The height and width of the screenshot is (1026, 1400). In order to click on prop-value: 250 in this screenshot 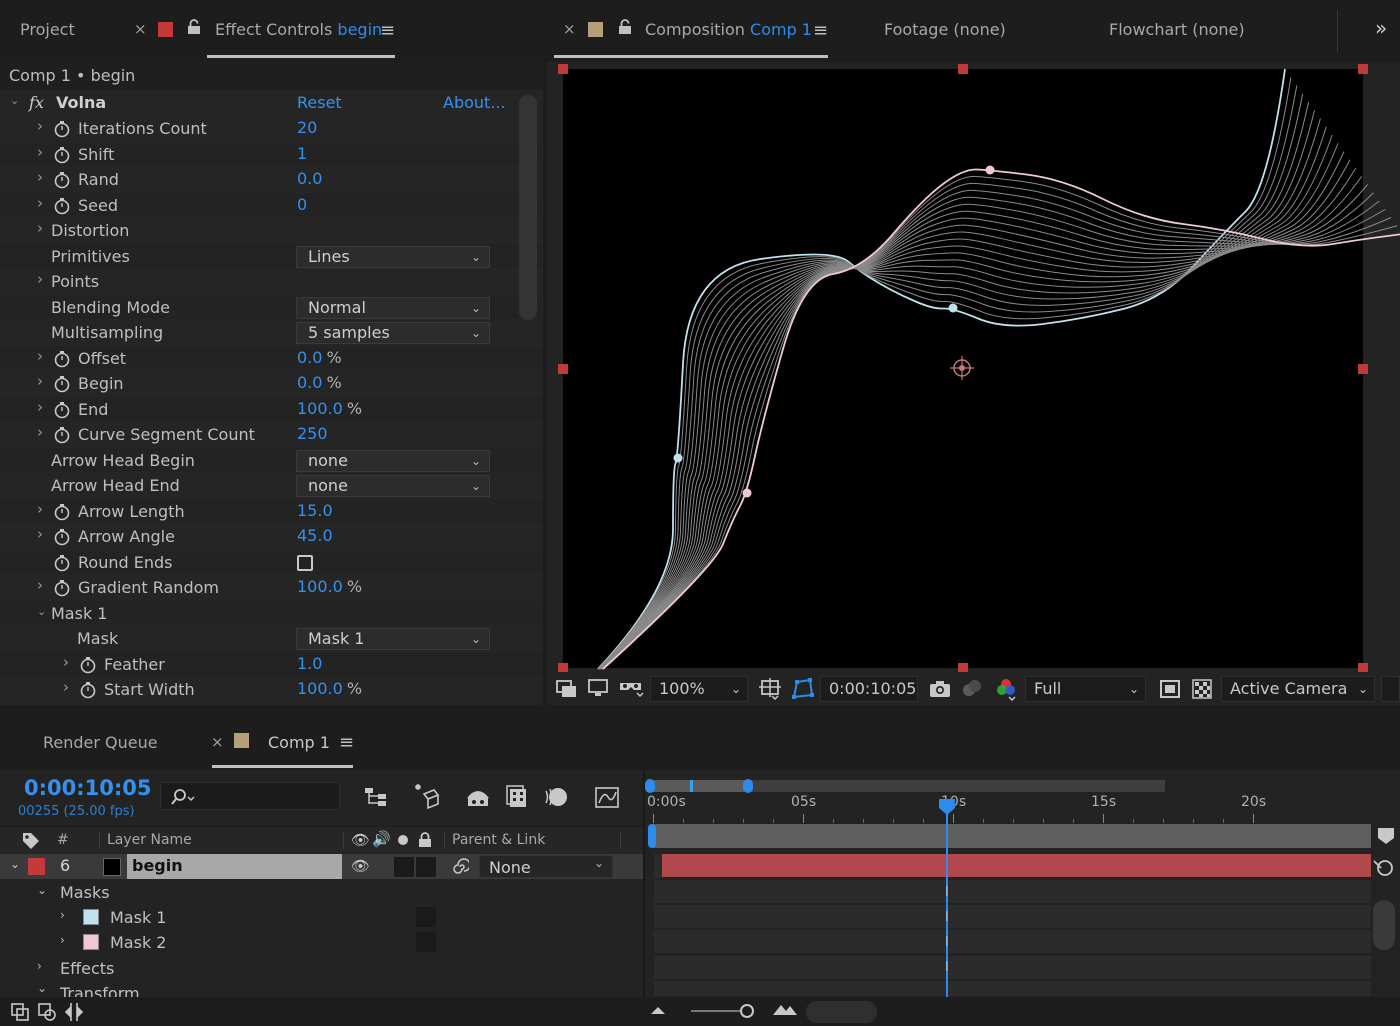, I will do `click(312, 433)`.